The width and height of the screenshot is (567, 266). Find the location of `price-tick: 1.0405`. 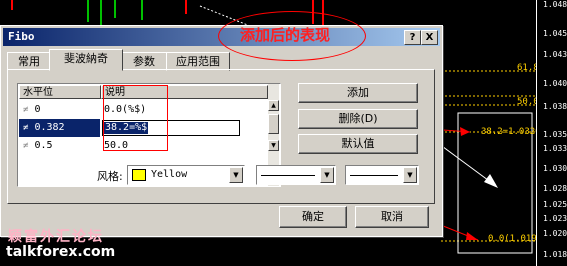

price-tick: 1.0405 is located at coordinates (555, 83).